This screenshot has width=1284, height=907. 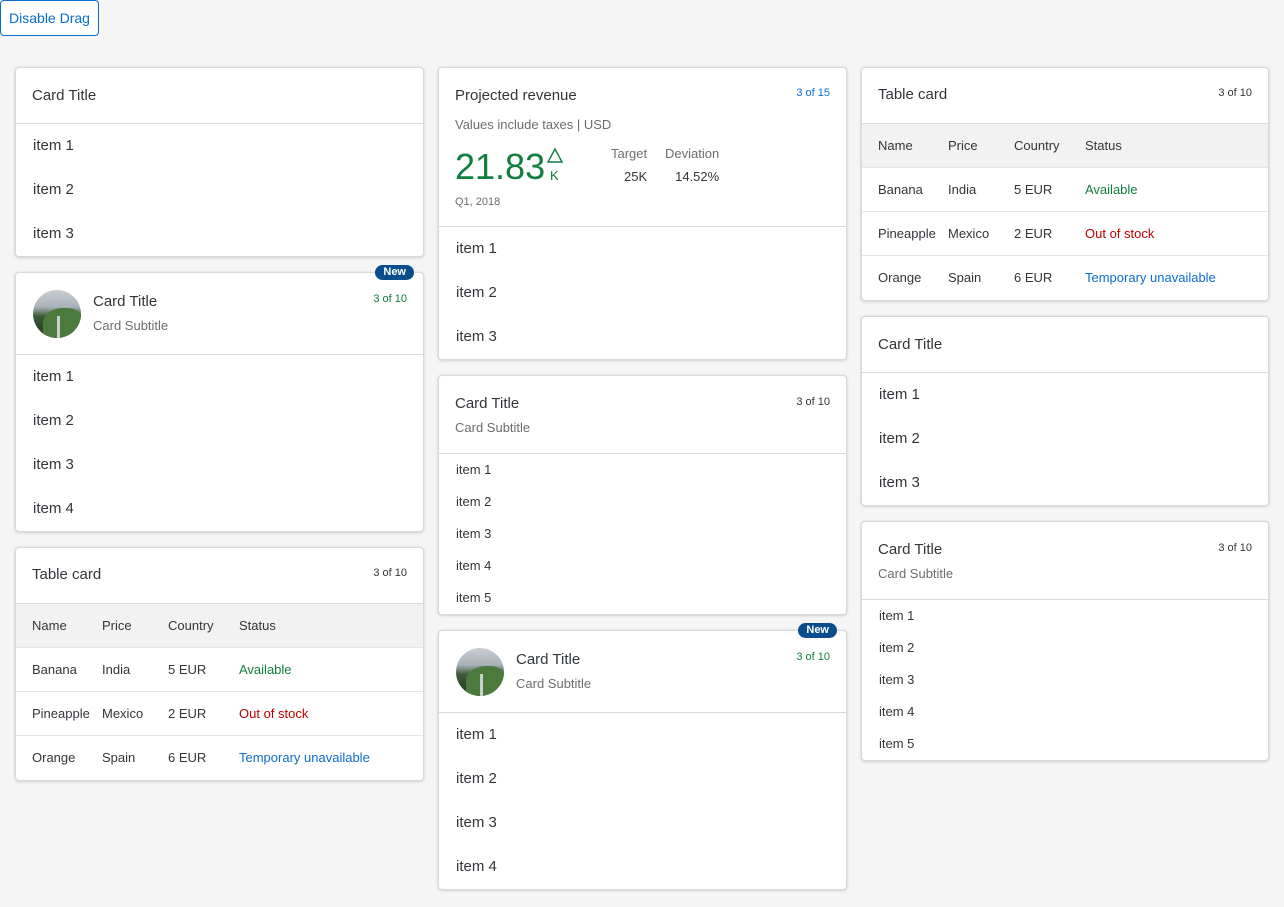 What do you see at coordinates (135, 713) in the screenshot?
I see `cell-price: Mexico` at bounding box center [135, 713].